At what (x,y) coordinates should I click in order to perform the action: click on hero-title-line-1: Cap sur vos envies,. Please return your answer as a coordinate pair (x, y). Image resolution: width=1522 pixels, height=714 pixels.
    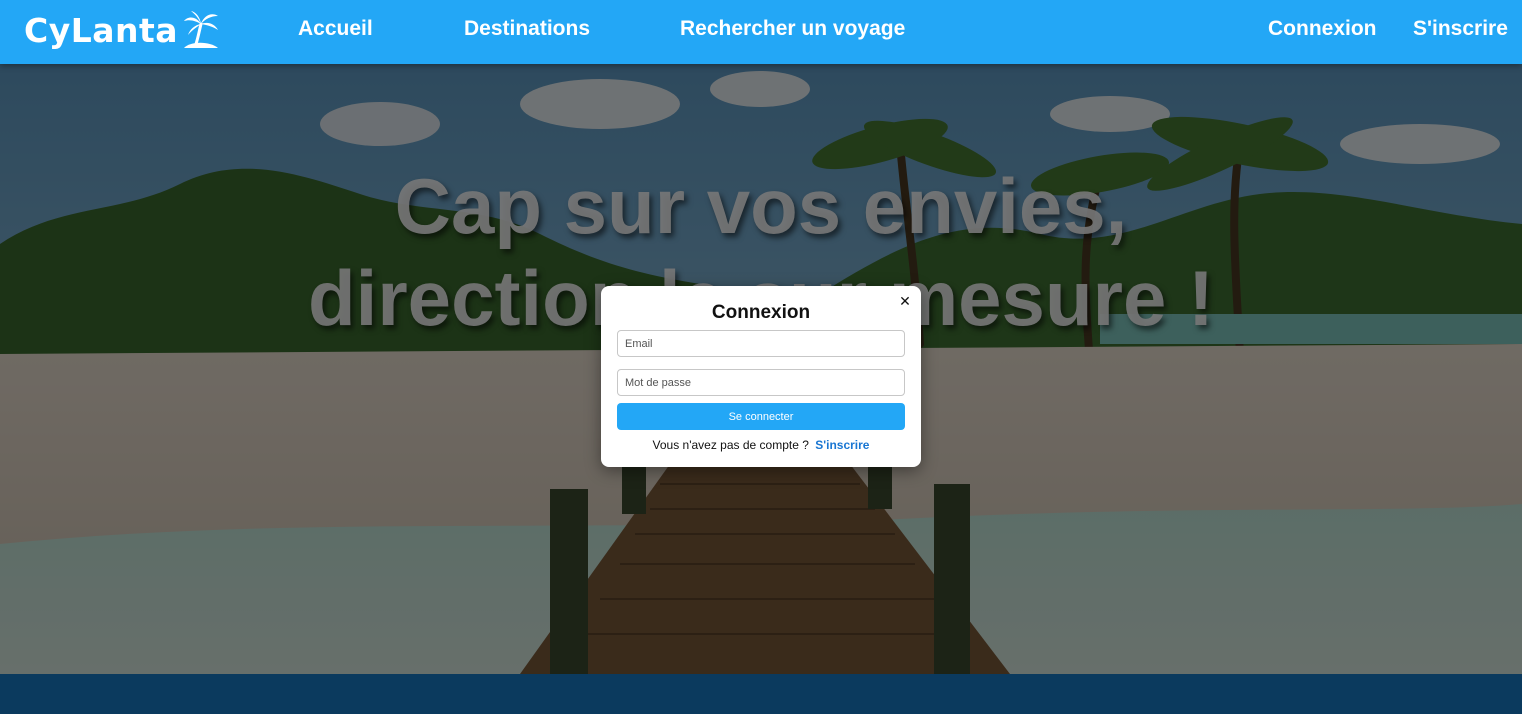
    Looking at the image, I should click on (761, 206).